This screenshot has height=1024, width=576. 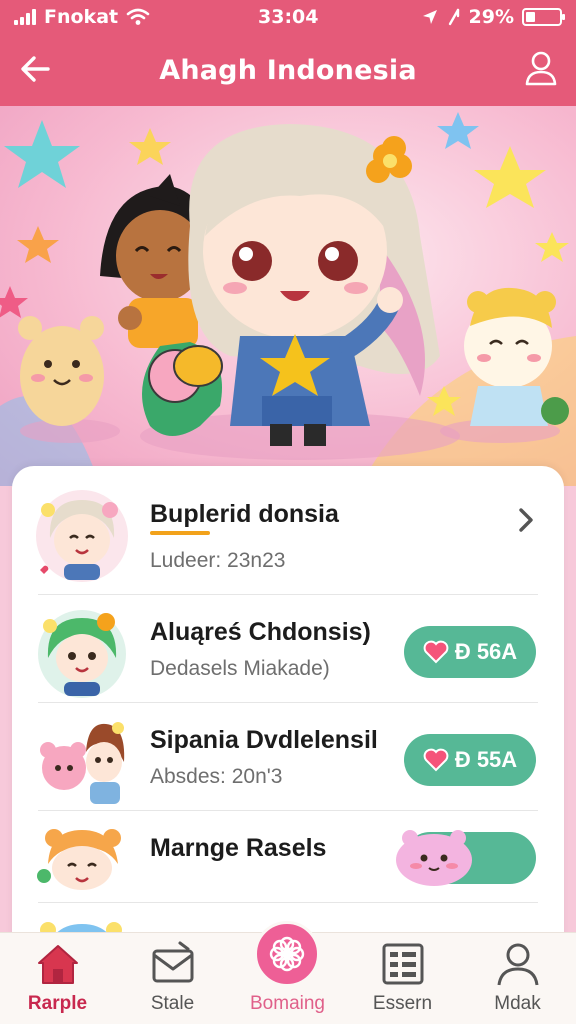 What do you see at coordinates (35, 69) in the screenshot?
I see `back-arrow-icon` at bounding box center [35, 69].